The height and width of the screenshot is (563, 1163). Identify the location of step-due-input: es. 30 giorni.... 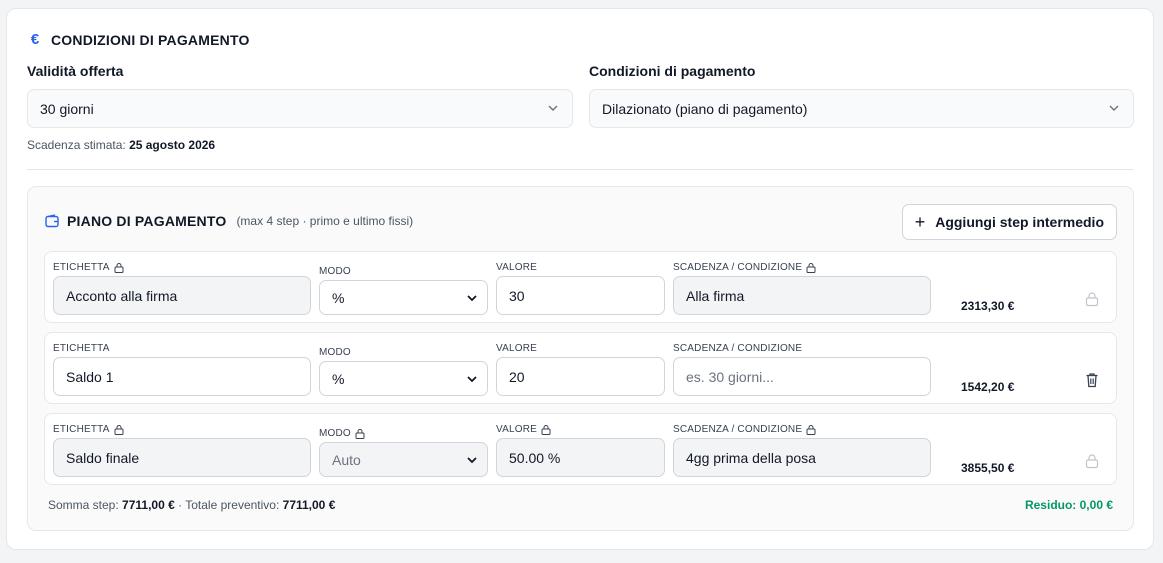
(802, 376).